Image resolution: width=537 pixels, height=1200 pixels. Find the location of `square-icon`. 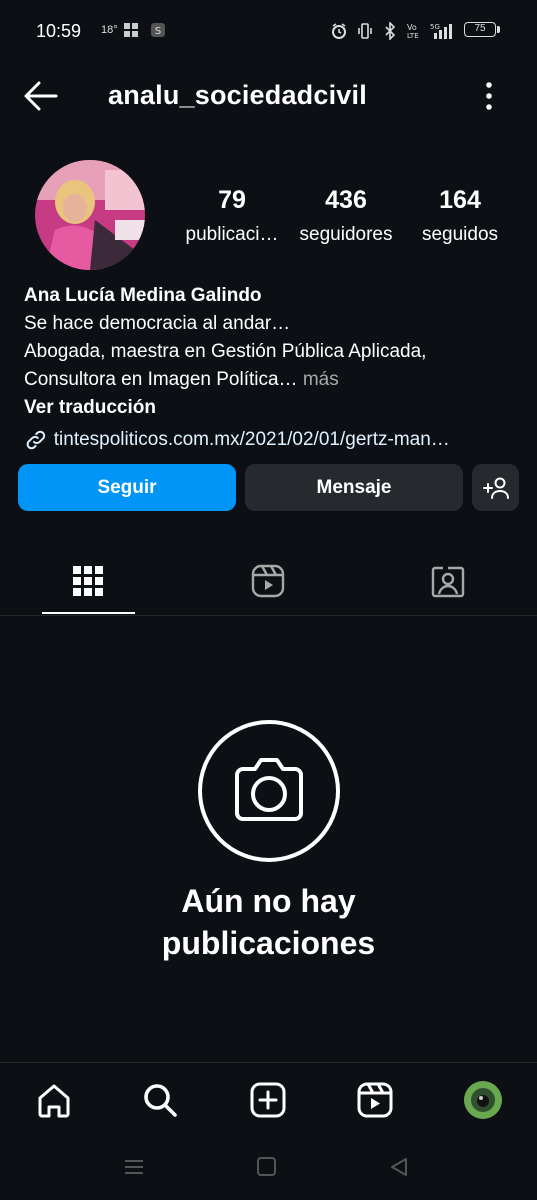

square-icon is located at coordinates (266, 1166).